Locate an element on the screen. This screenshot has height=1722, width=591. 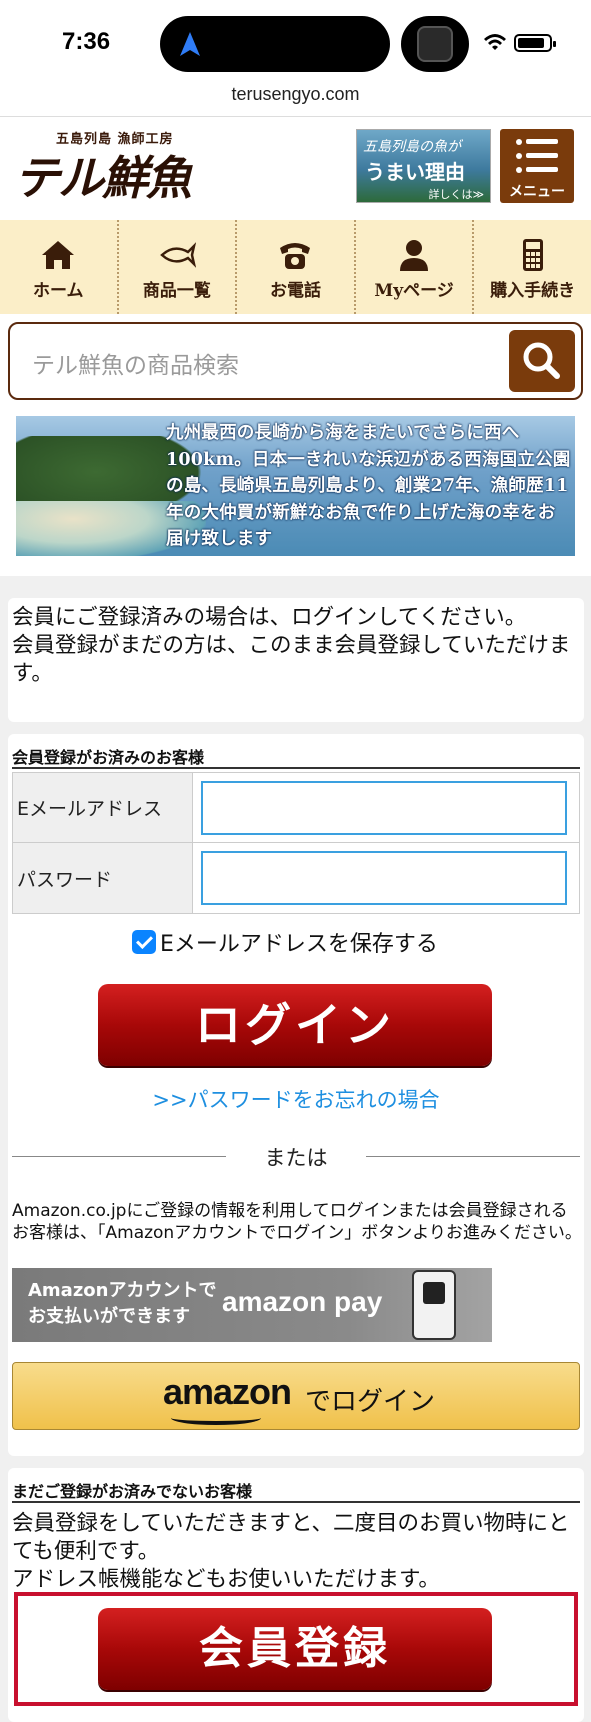
reason-banner-line1: 五島列島の魚が is located at coordinates (412, 147).